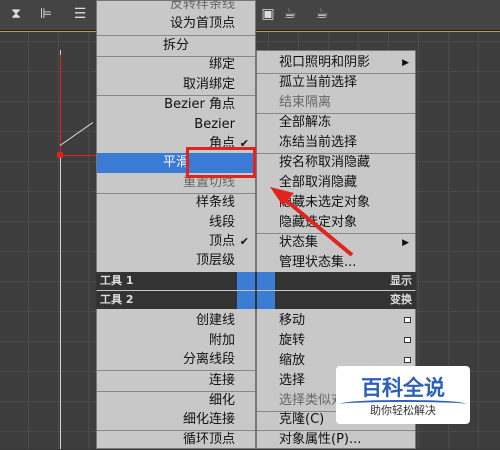 The height and width of the screenshot is (450, 500). I want to click on watermark-logo: 百科全说 助你轻松解决, so click(403, 395).